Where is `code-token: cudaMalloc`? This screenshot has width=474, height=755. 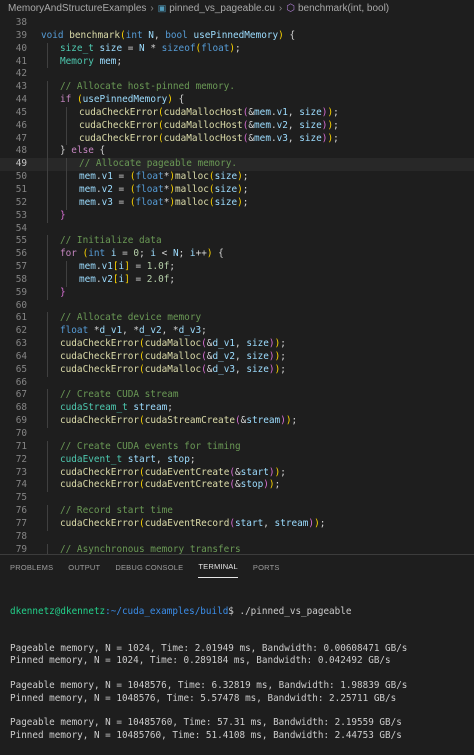 code-token: cudaMalloc is located at coordinates (173, 344).